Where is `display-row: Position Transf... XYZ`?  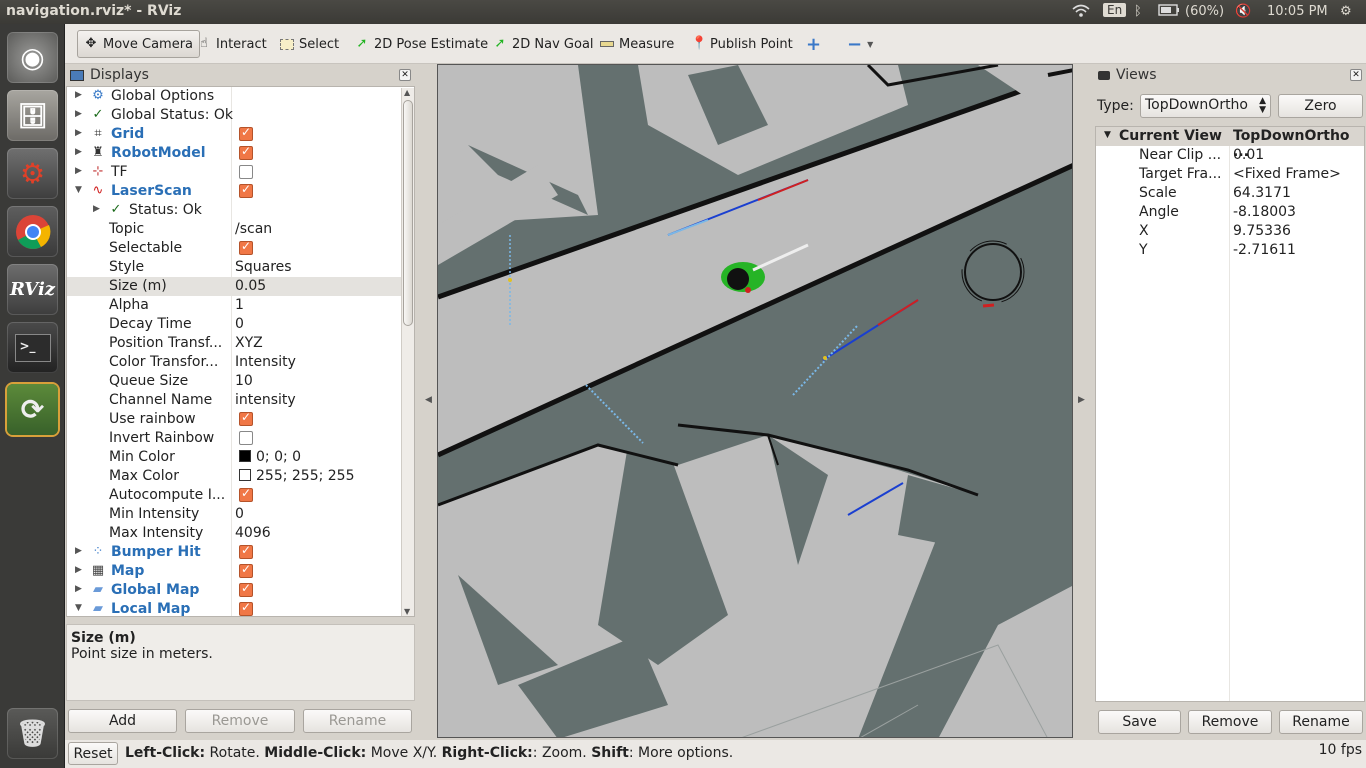 display-row: Position Transf... XYZ is located at coordinates (240, 343).